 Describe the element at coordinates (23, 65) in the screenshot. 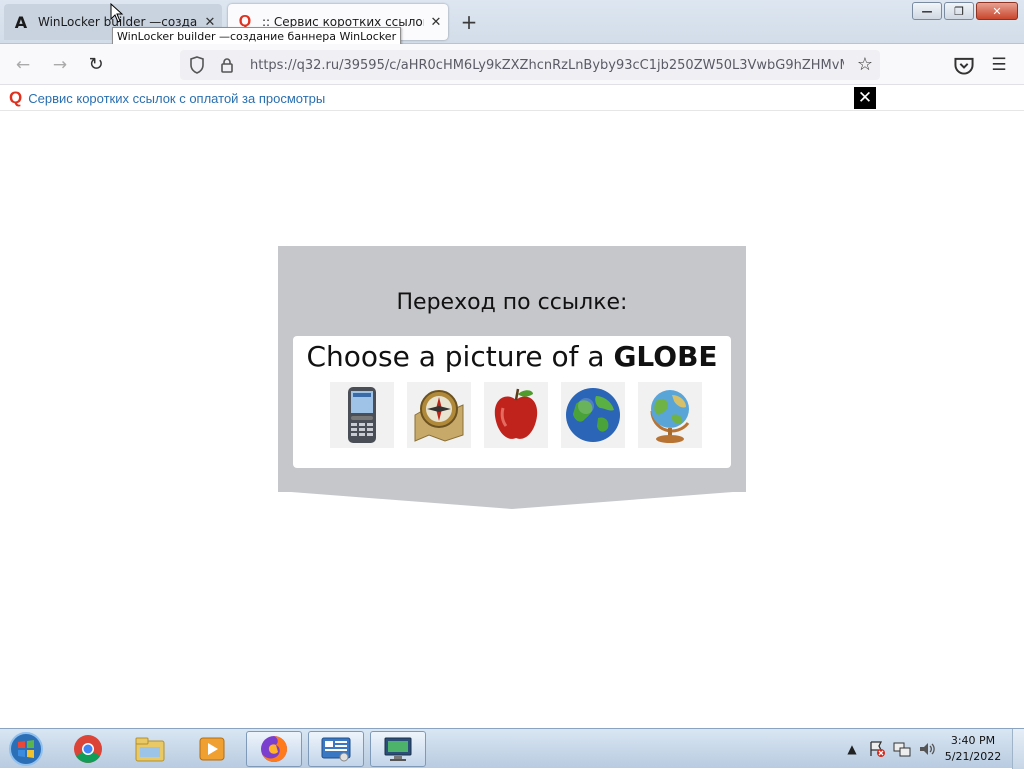

I see `back-button: ←` at that location.